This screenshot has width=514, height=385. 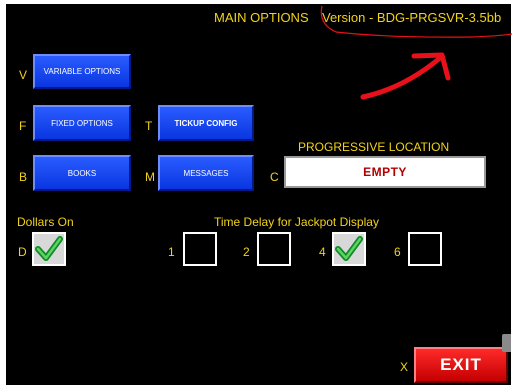 What do you see at coordinates (274, 177) in the screenshot?
I see `progressive-location-key: C` at bounding box center [274, 177].